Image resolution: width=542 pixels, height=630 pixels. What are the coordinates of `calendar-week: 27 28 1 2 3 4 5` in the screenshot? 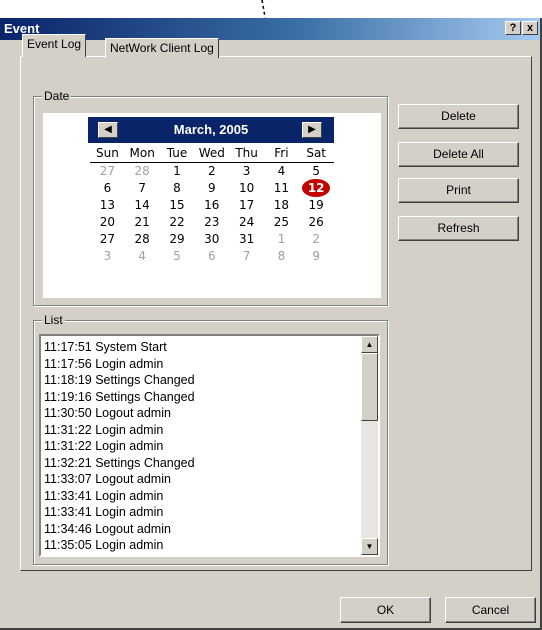 It's located at (212, 171).